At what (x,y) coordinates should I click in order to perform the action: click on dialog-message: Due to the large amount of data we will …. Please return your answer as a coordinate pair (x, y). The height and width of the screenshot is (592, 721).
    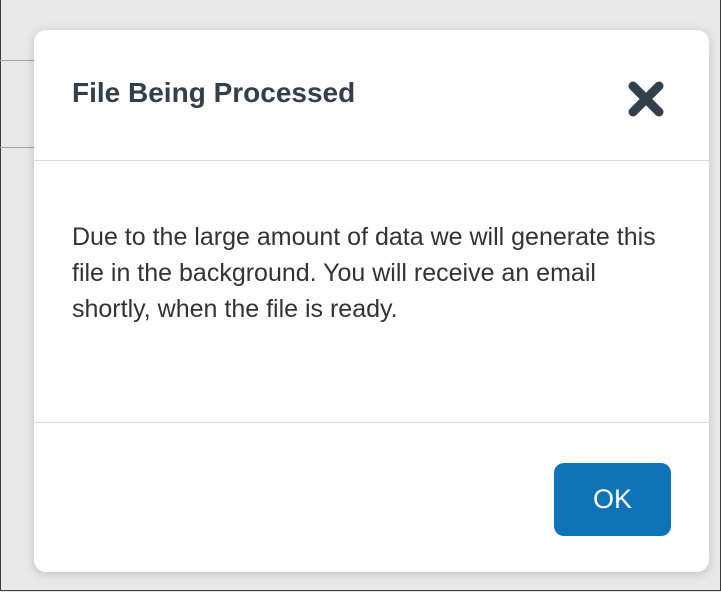
    Looking at the image, I should click on (364, 273).